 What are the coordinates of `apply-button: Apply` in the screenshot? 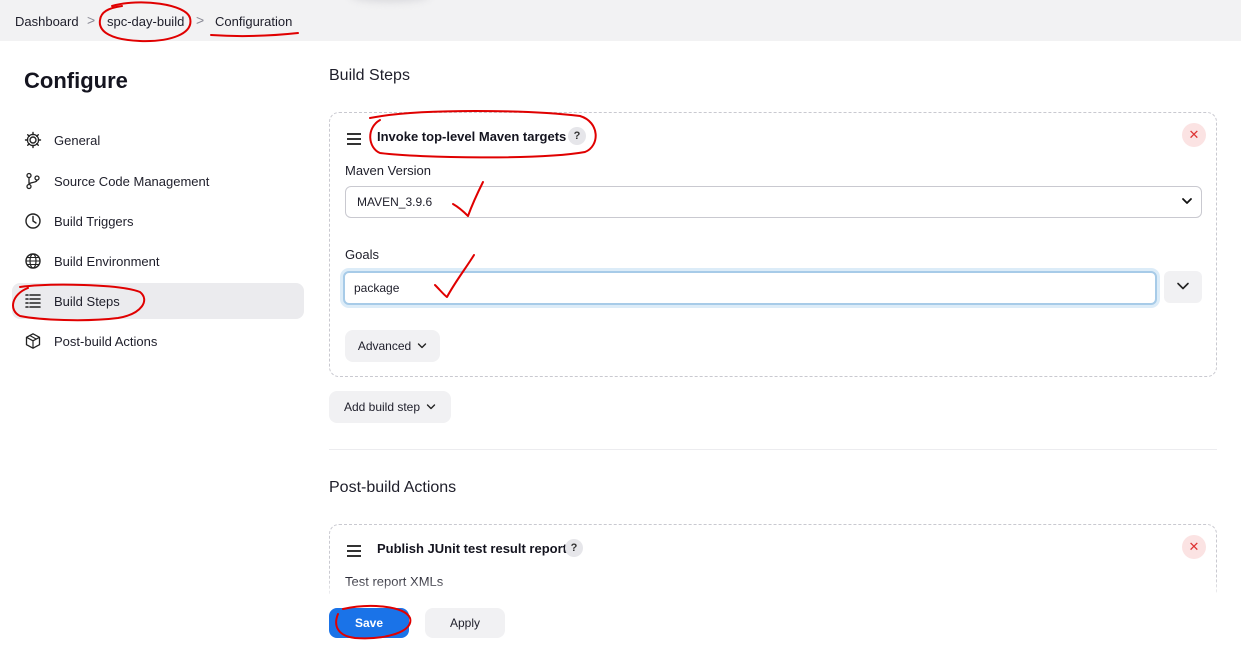 It's located at (465, 623).